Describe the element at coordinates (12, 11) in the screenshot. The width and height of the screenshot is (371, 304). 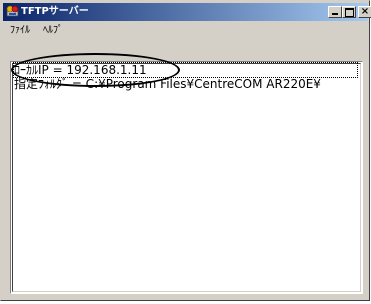
I see `tftp-app-icon` at that location.